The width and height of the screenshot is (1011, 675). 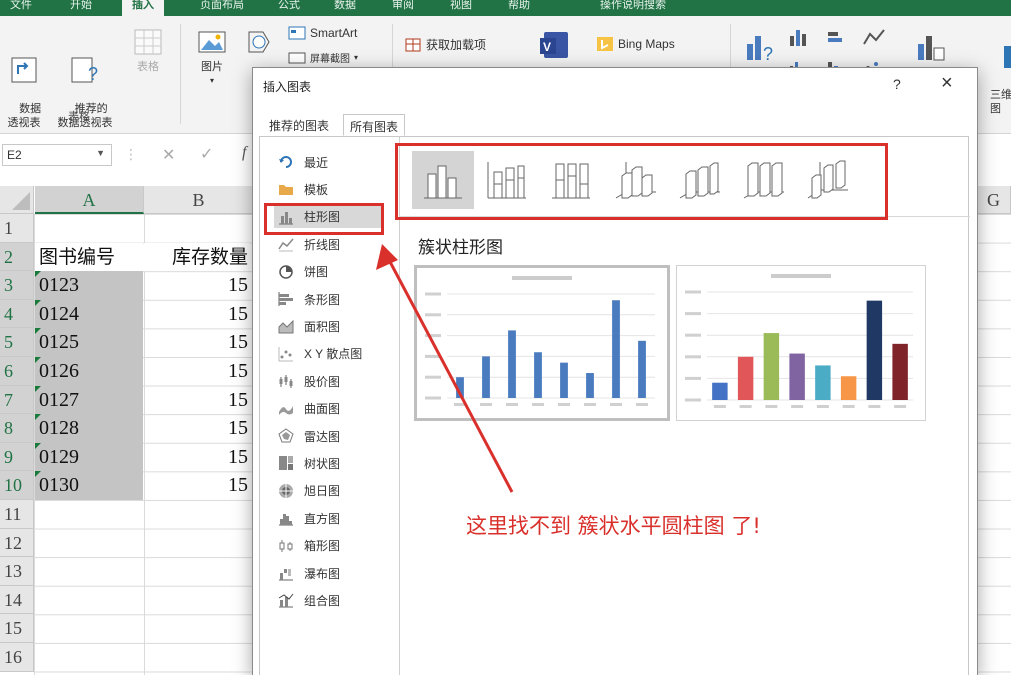 I want to click on annotation-arrow, so click(x=445, y=368).